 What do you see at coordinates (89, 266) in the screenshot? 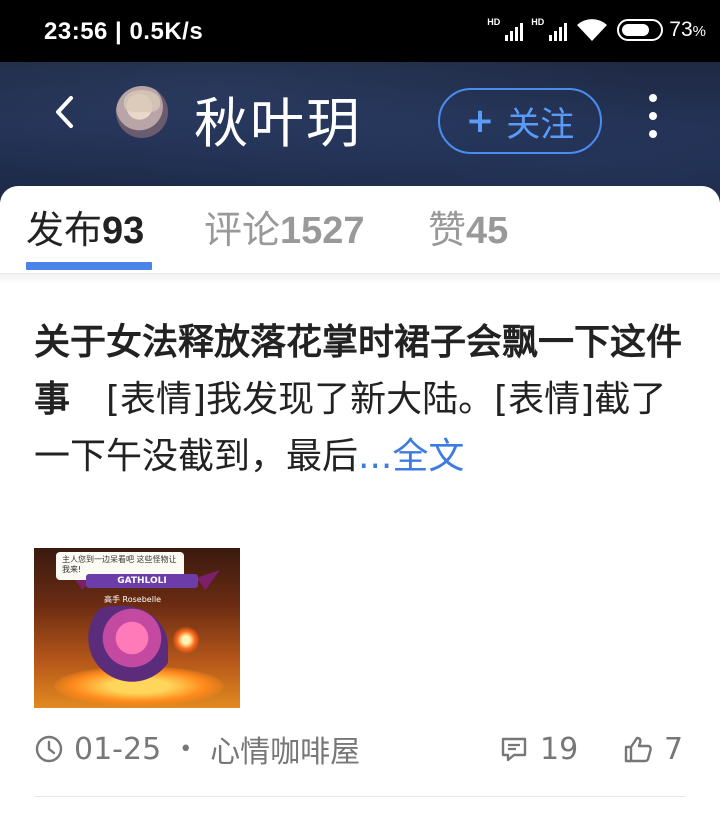
I see `tab-indicator` at bounding box center [89, 266].